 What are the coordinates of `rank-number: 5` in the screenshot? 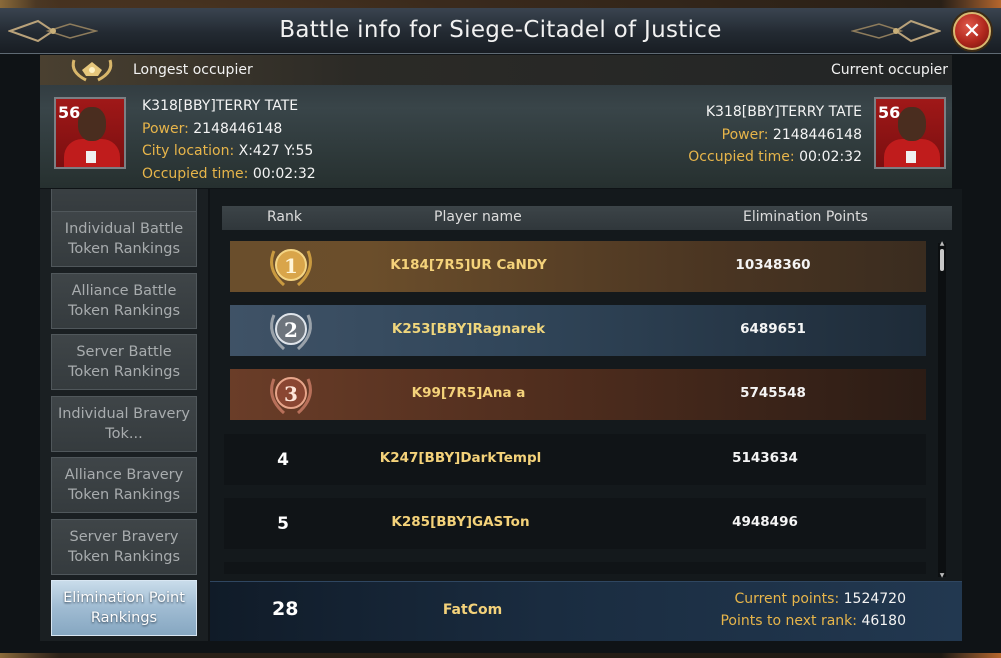 It's located at (283, 523).